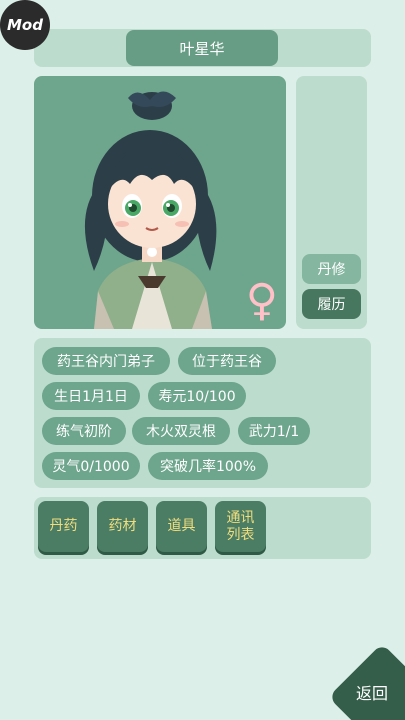 The height and width of the screenshot is (720, 405). I want to click on character-name: 叶星华, so click(202, 48).